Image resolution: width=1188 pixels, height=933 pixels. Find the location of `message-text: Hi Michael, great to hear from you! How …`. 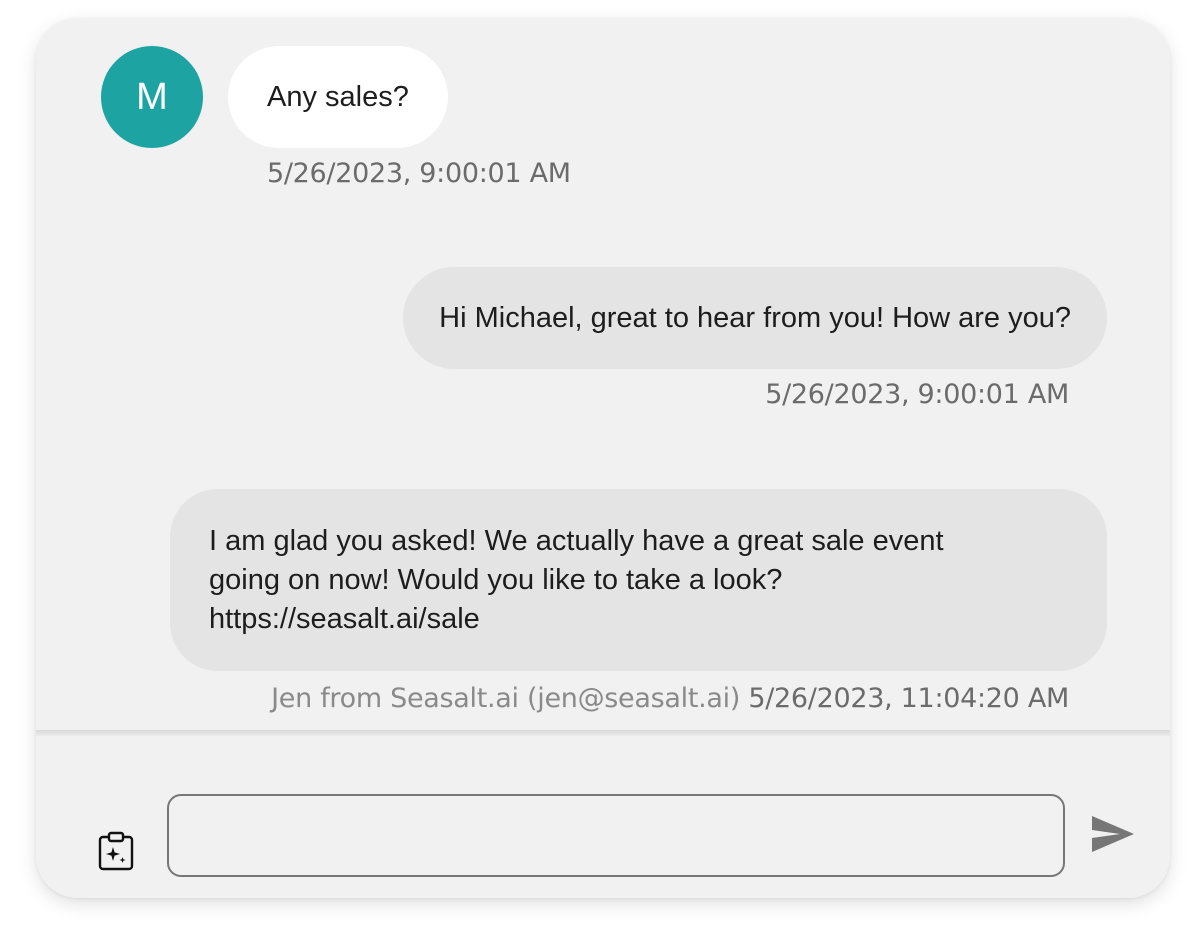

message-text: Hi Michael, great to hear from you! How … is located at coordinates (755, 317).